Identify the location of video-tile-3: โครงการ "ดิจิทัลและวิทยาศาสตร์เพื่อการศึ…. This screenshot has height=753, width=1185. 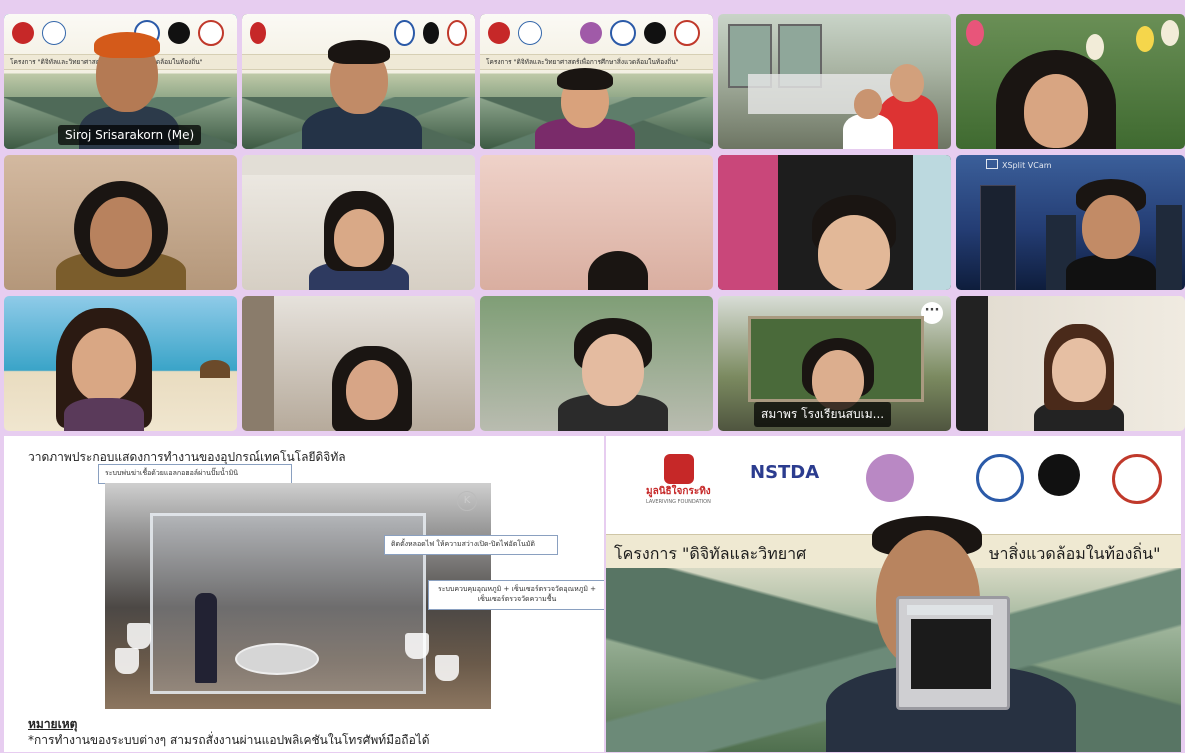
(596, 81).